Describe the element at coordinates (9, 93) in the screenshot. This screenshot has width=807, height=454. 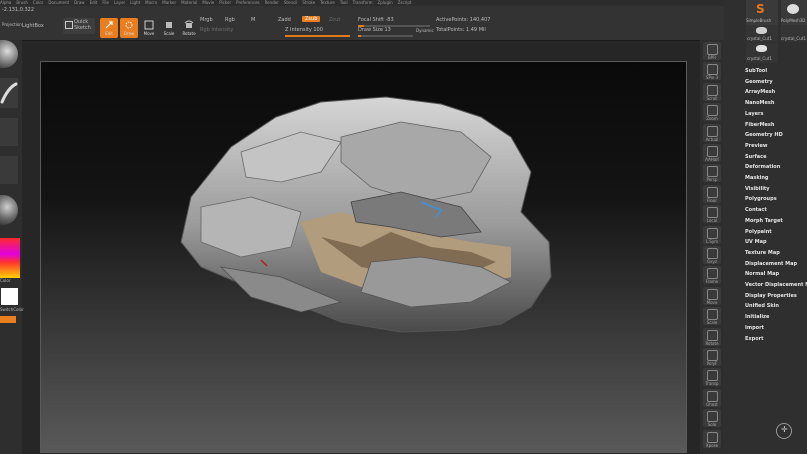
I see `stroke-thumbnail` at that location.